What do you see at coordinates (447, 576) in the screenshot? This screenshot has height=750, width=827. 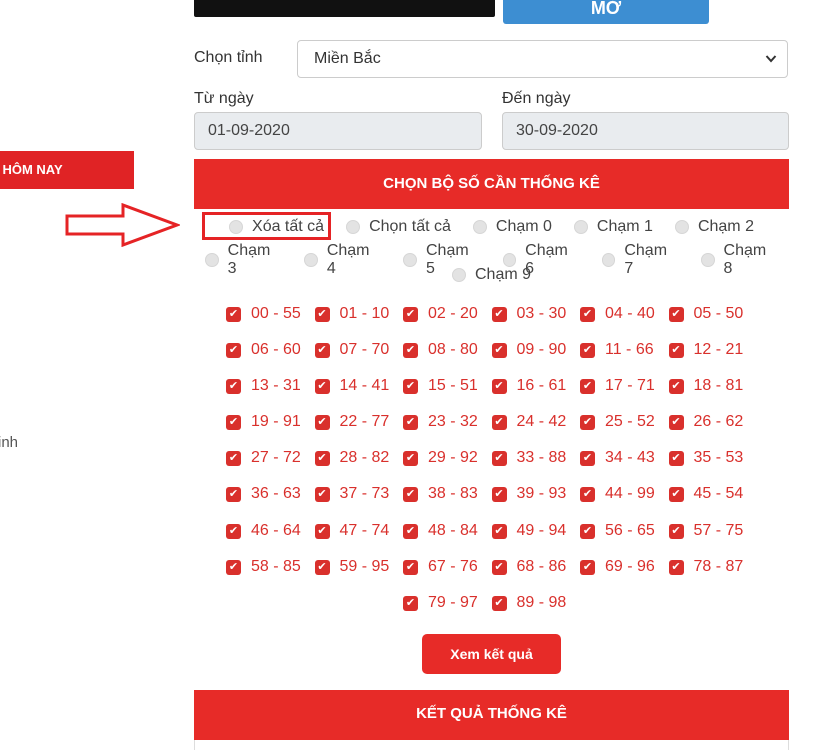 I see `pair-checkbox-item: ✔ 67 - 76` at bounding box center [447, 576].